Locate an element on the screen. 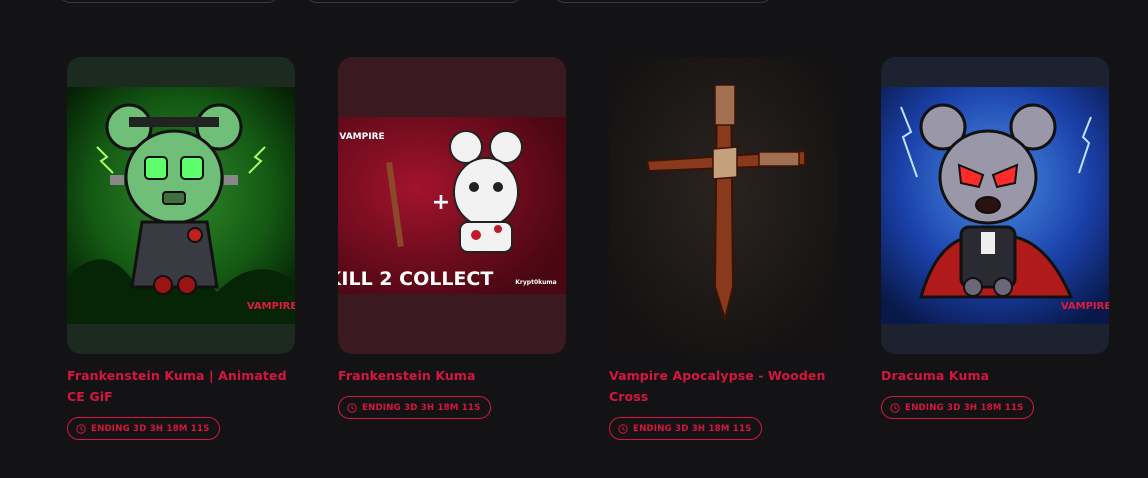  card-thumbnail: VAMPIRE + KILL 2 COLLECT Krypt0kuma is located at coordinates (452, 205).